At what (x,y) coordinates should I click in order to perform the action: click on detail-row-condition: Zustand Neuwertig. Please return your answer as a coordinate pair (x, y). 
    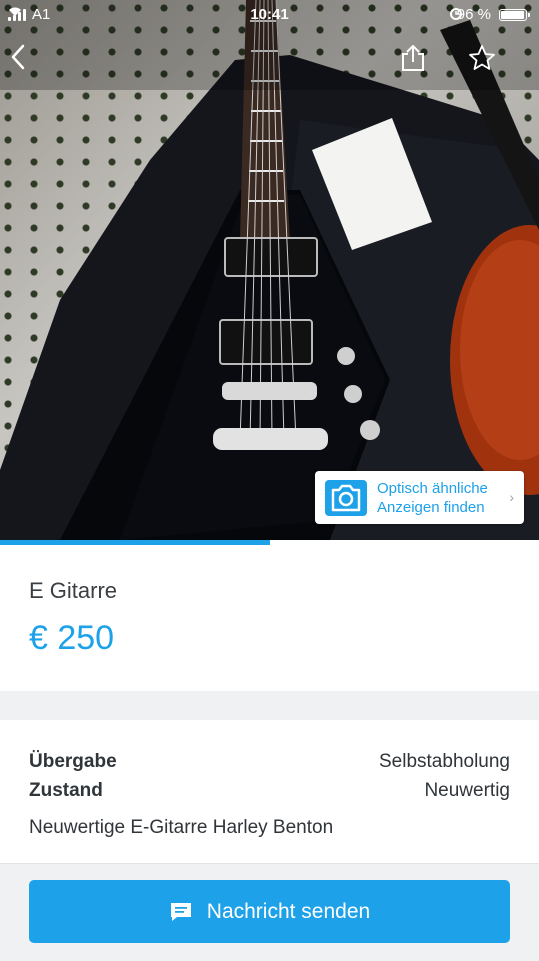
    Looking at the image, I should click on (269, 791).